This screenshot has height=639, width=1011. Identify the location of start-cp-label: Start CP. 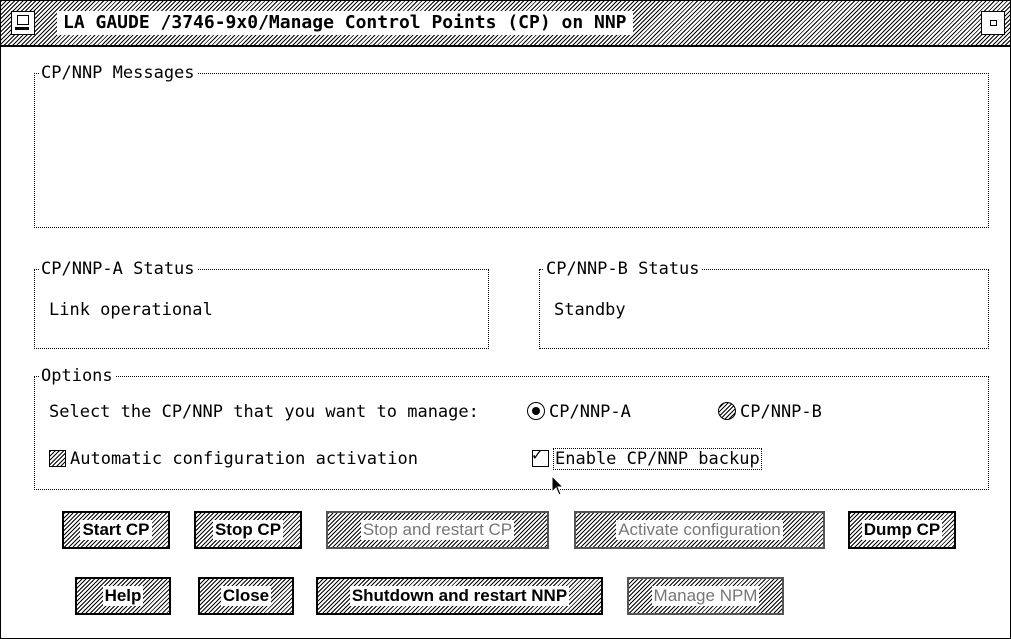
(116, 530).